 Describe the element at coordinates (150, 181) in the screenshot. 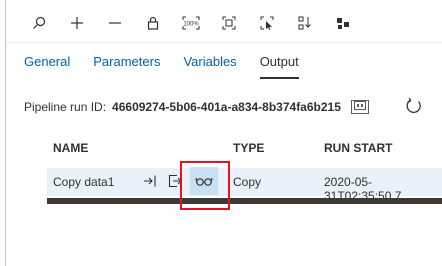

I see `input-icon` at that location.